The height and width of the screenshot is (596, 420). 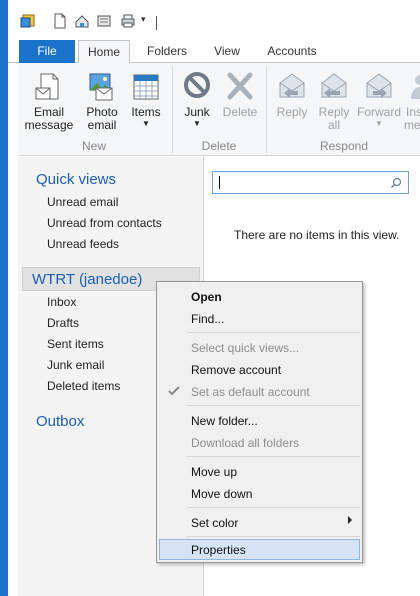 I want to click on items-label: Items, so click(x=146, y=112).